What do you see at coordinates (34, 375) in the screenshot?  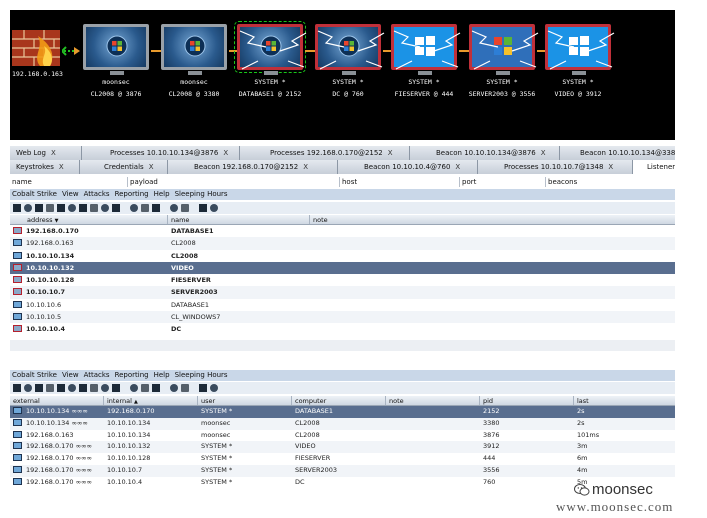 I see `menu-bottom-cobalt-strike: Cobalt Strike` at bounding box center [34, 375].